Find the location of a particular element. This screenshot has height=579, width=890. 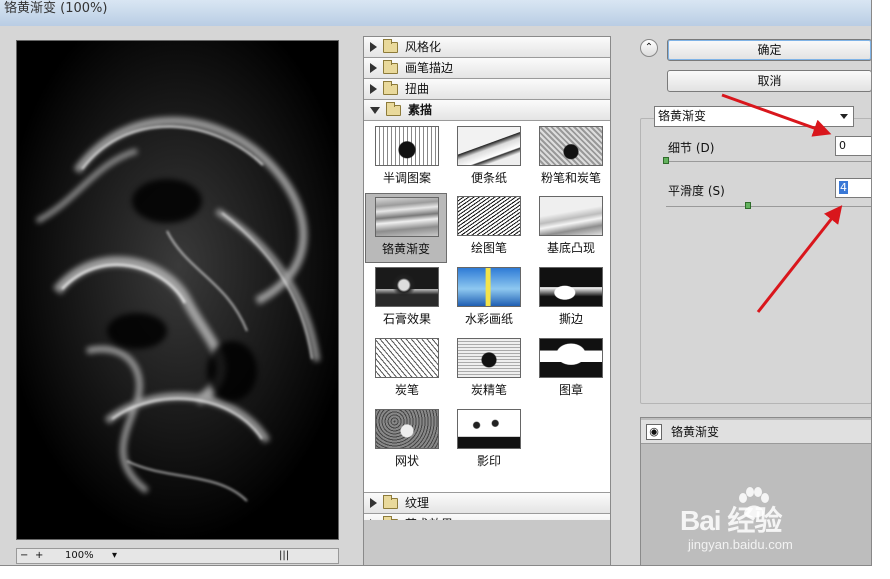

thumbnail-label: 图章 is located at coordinates (570, 390).